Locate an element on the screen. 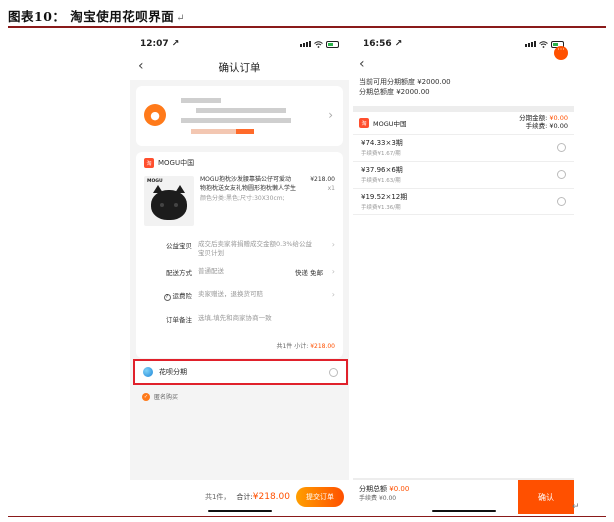 This screenshot has height=522, width=614. subtotal-label: 小计: is located at coordinates (301, 346).